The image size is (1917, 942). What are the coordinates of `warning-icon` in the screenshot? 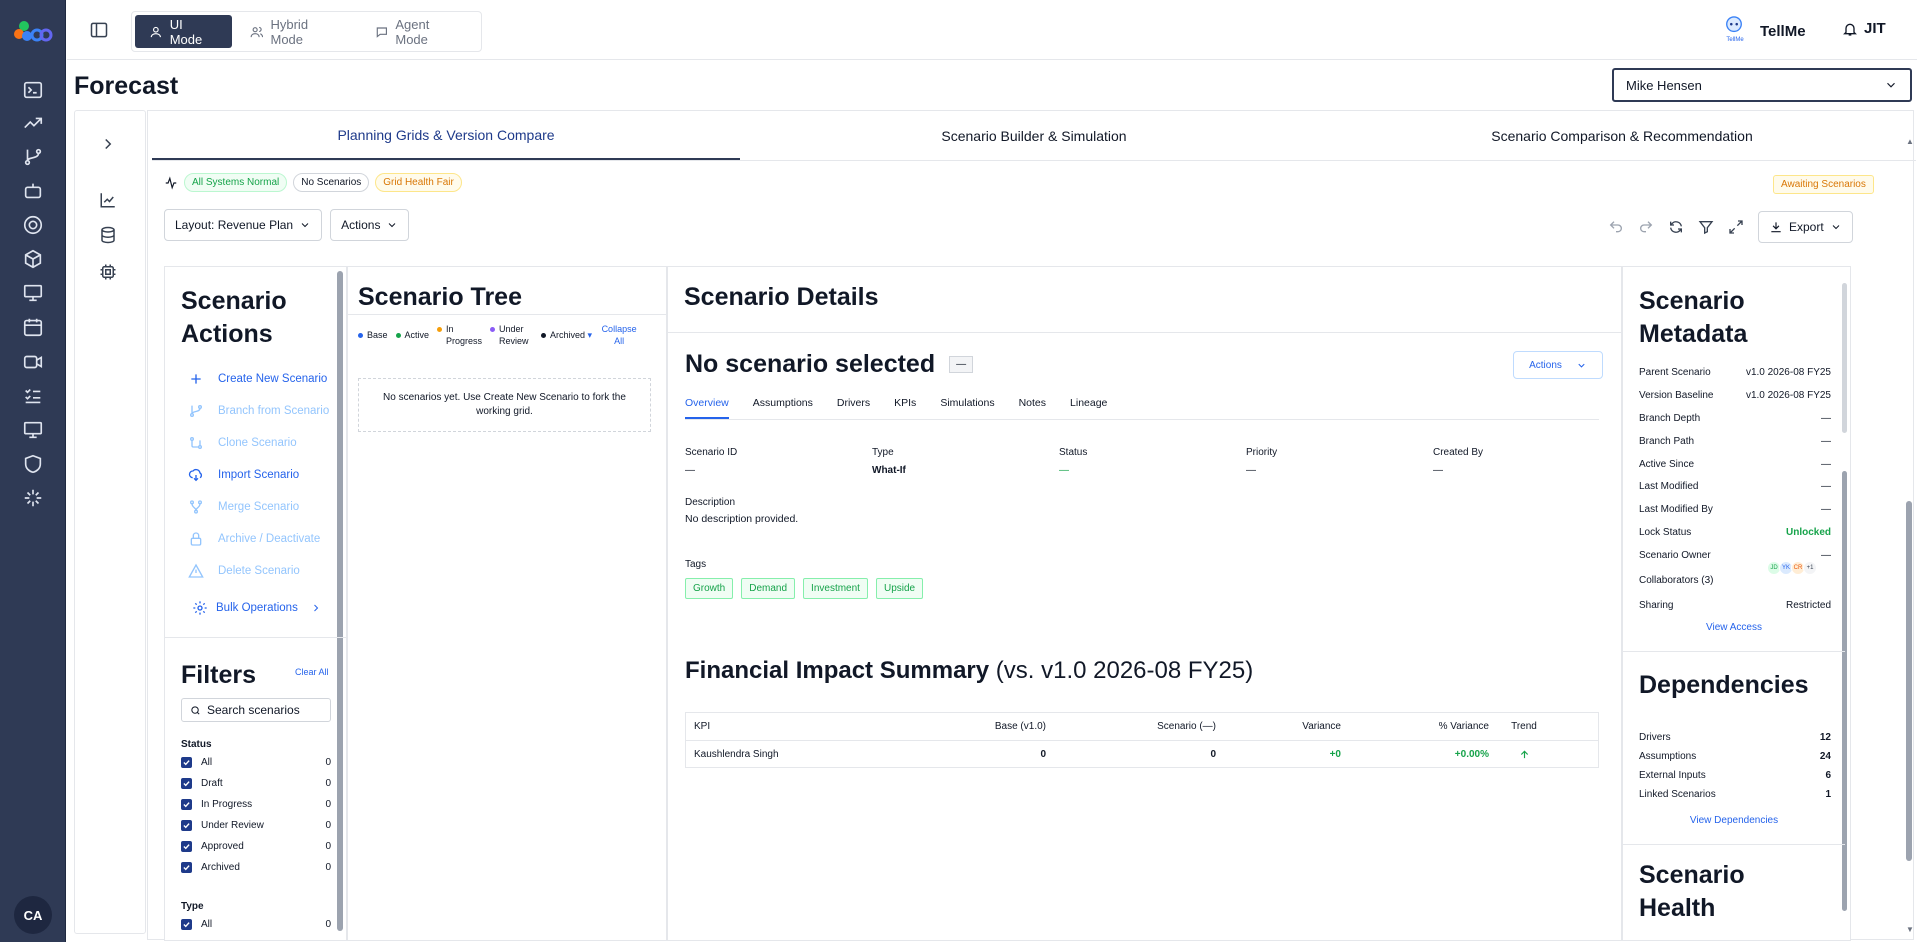 It's located at (196, 570).